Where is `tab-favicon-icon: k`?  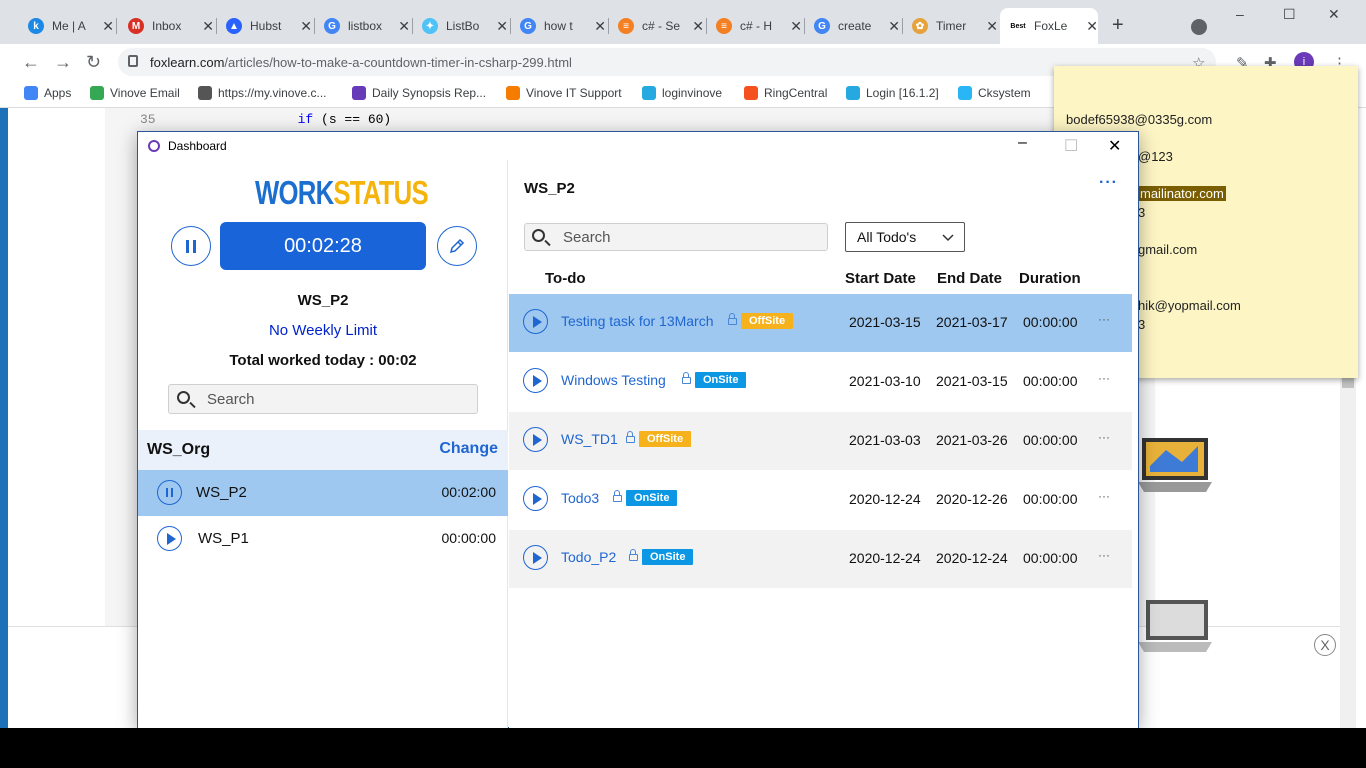 tab-favicon-icon: k is located at coordinates (36, 26).